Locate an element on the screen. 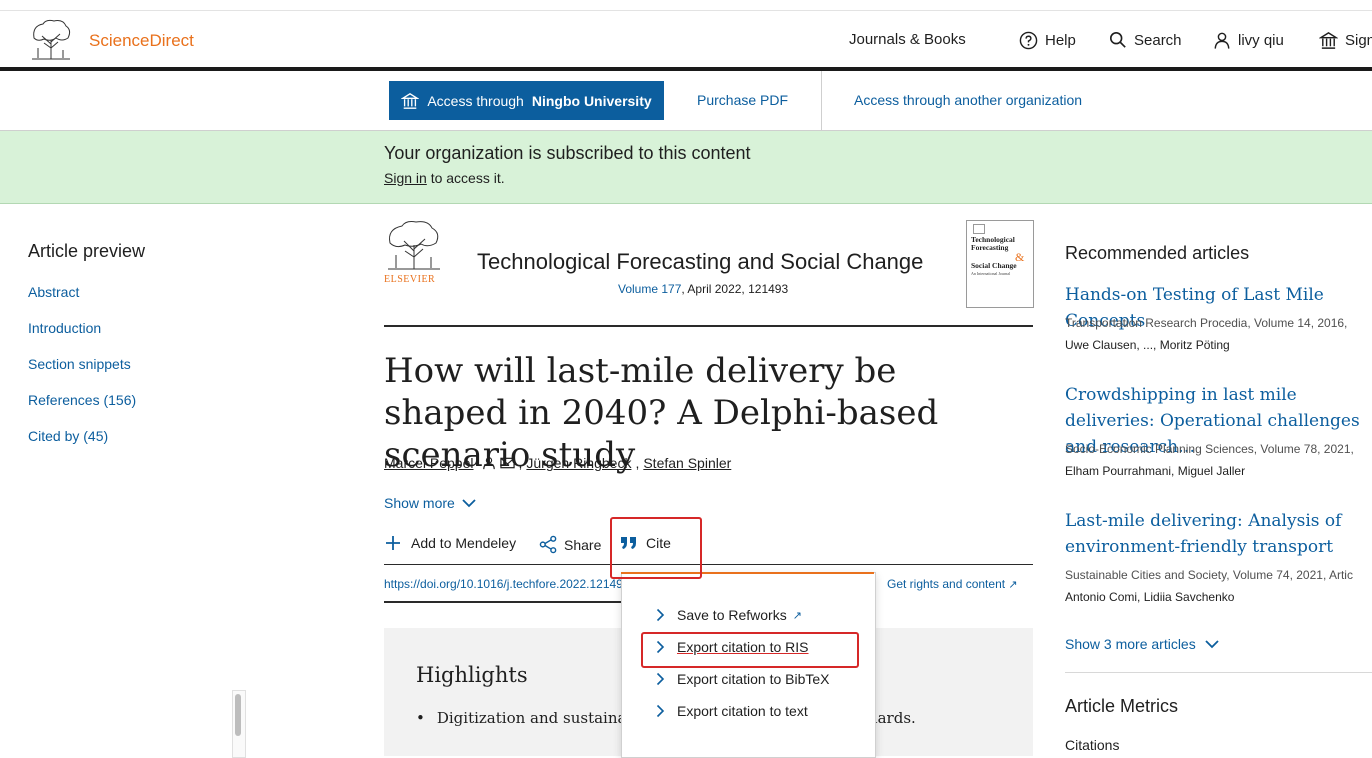  doi-underline is located at coordinates (509, 602).